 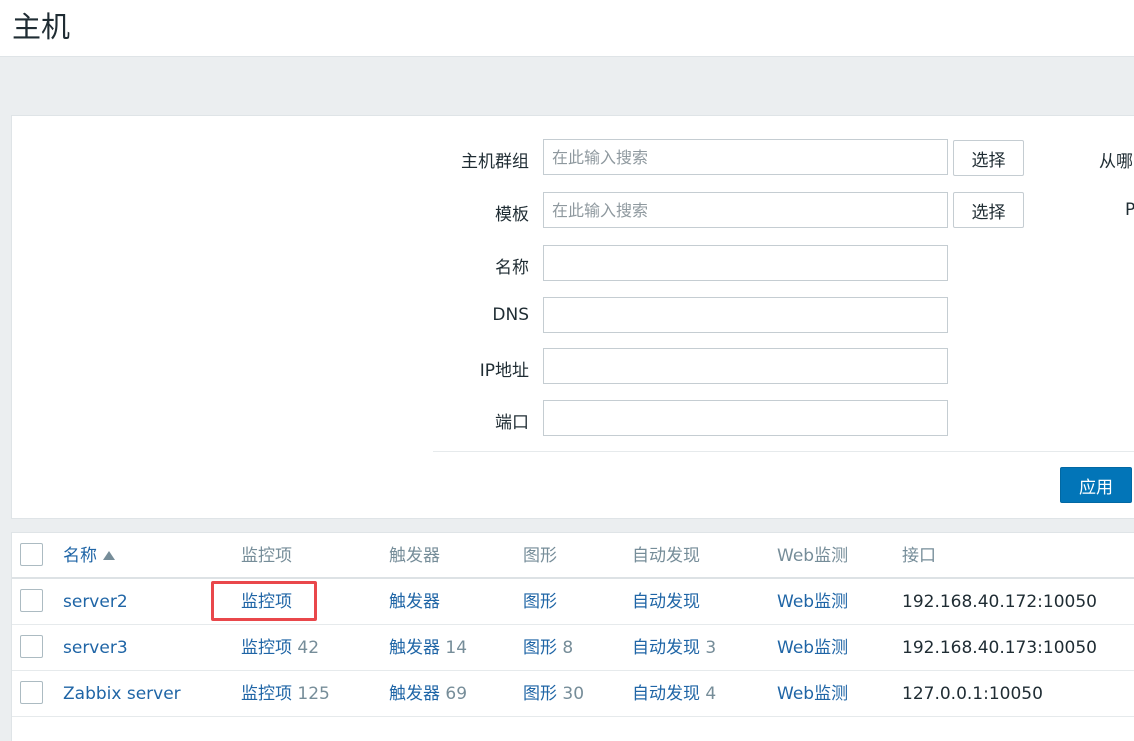 I want to click on column-items-header: 监控项, so click(x=266, y=556).